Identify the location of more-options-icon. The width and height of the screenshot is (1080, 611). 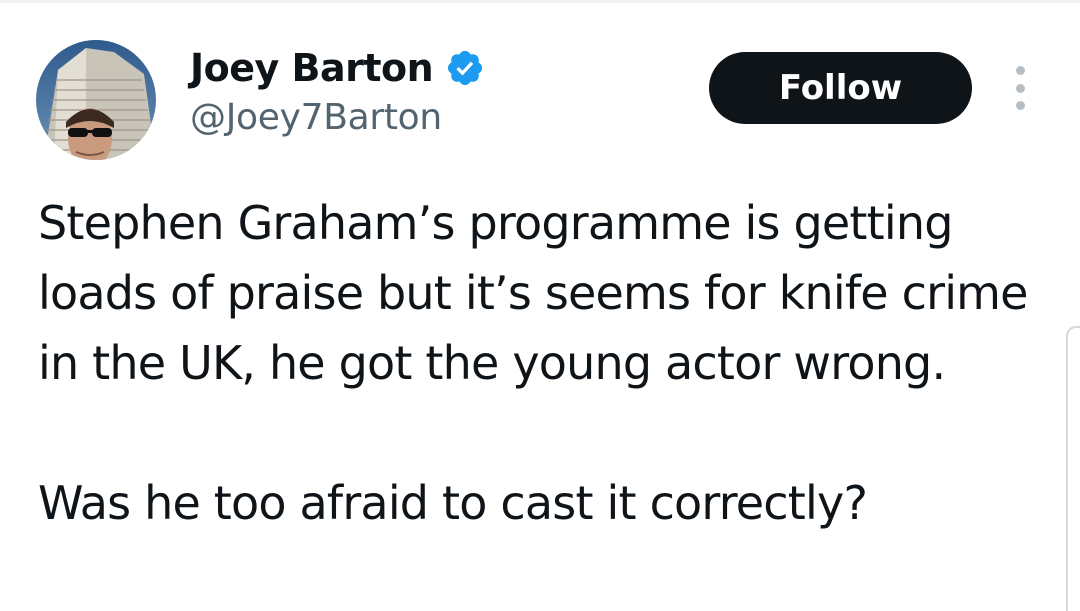
(1020, 88).